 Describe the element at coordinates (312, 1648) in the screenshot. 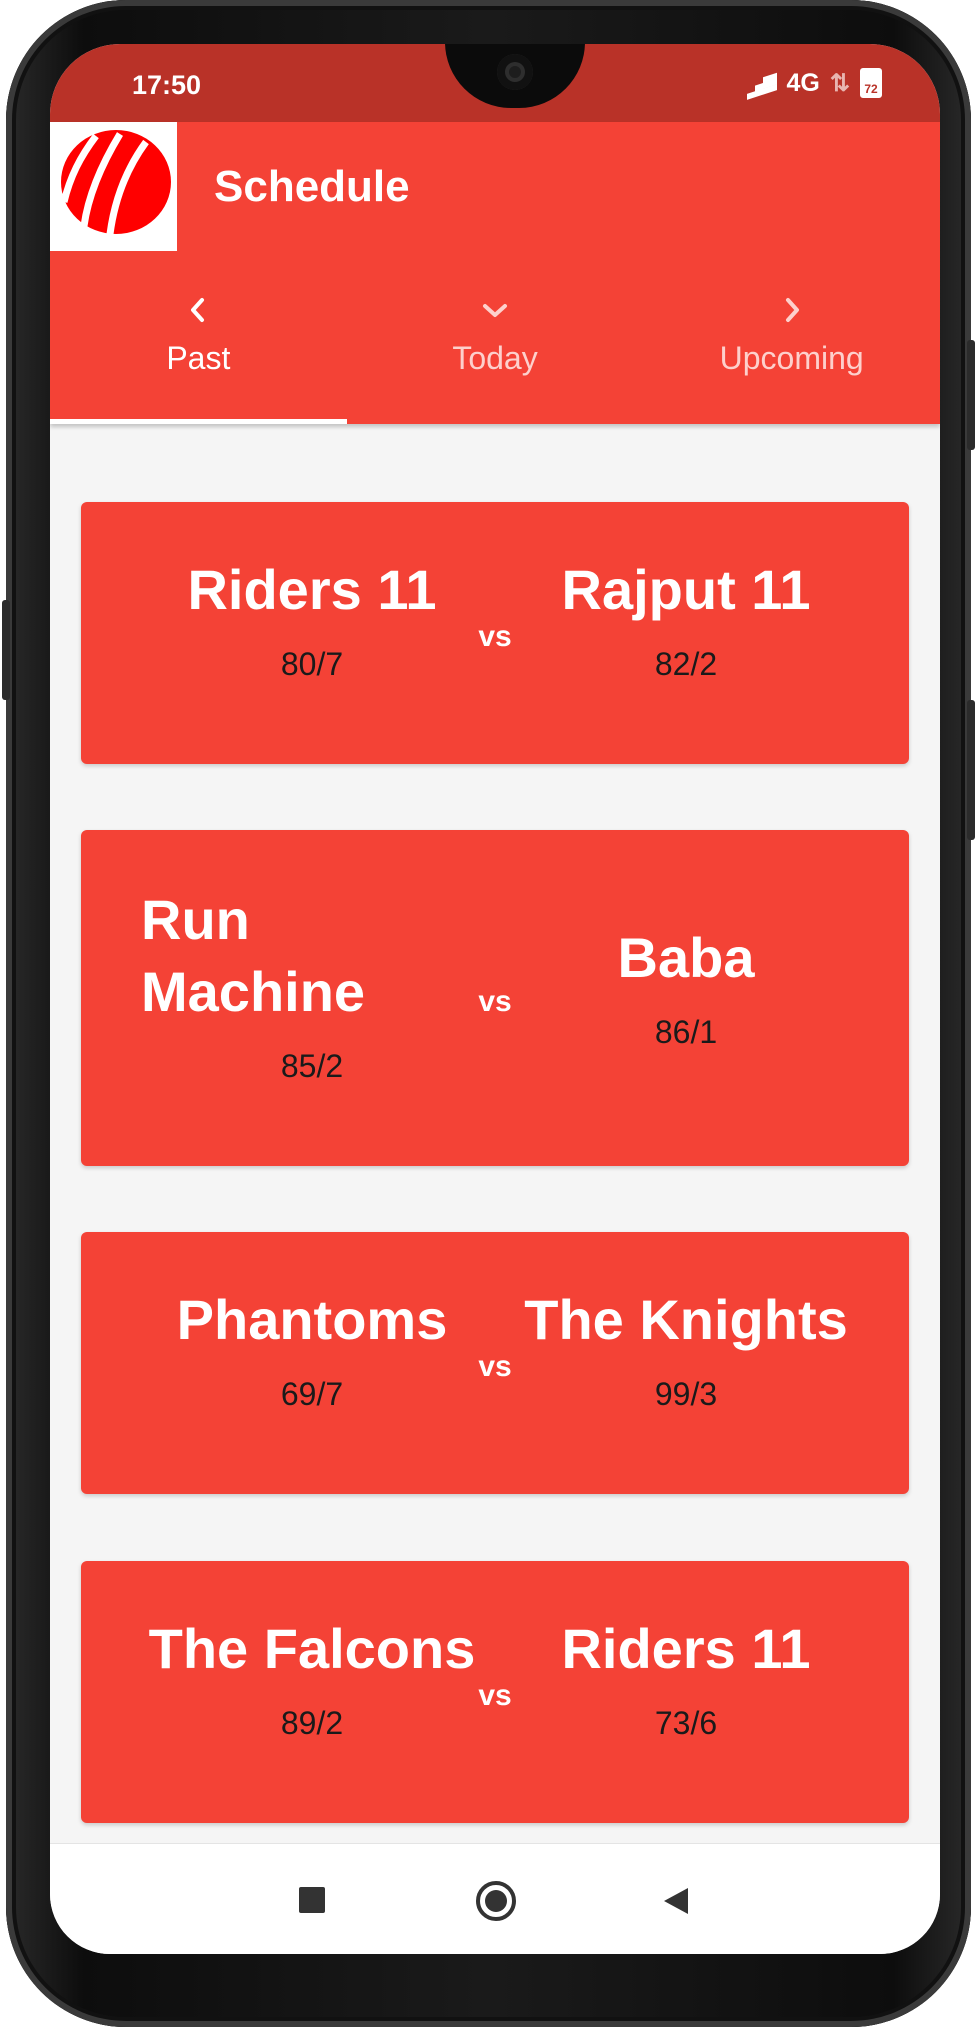

I see `team-name: The Falcons` at that location.